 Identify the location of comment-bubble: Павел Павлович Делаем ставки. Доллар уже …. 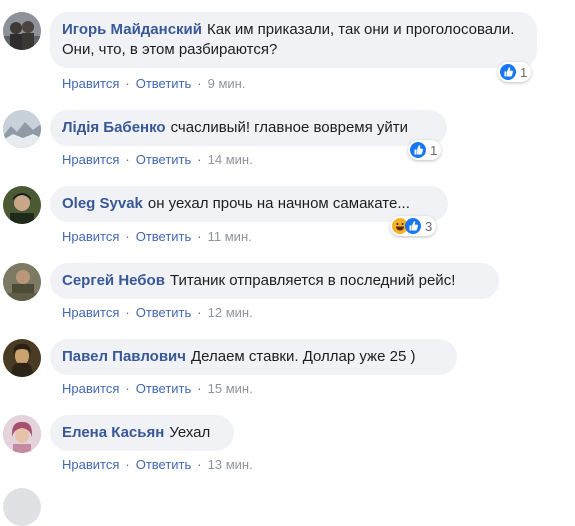
(253, 357).